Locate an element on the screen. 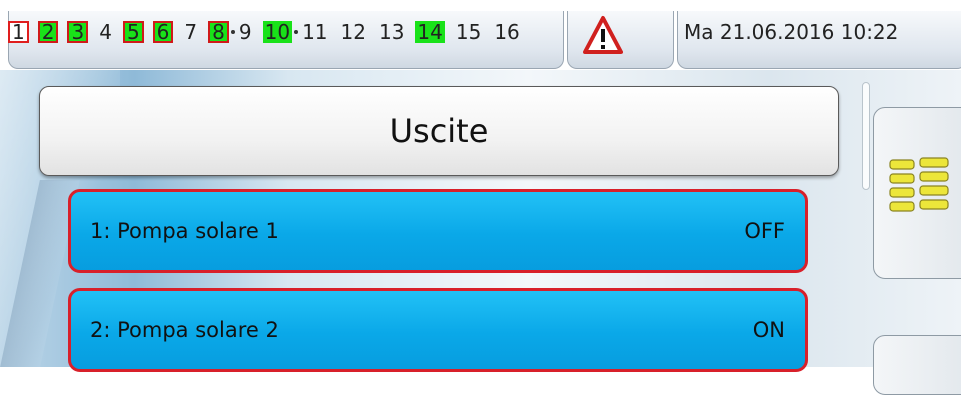 The height and width of the screenshot is (395, 961). output-indicator-16: 16 is located at coordinates (507, 32).